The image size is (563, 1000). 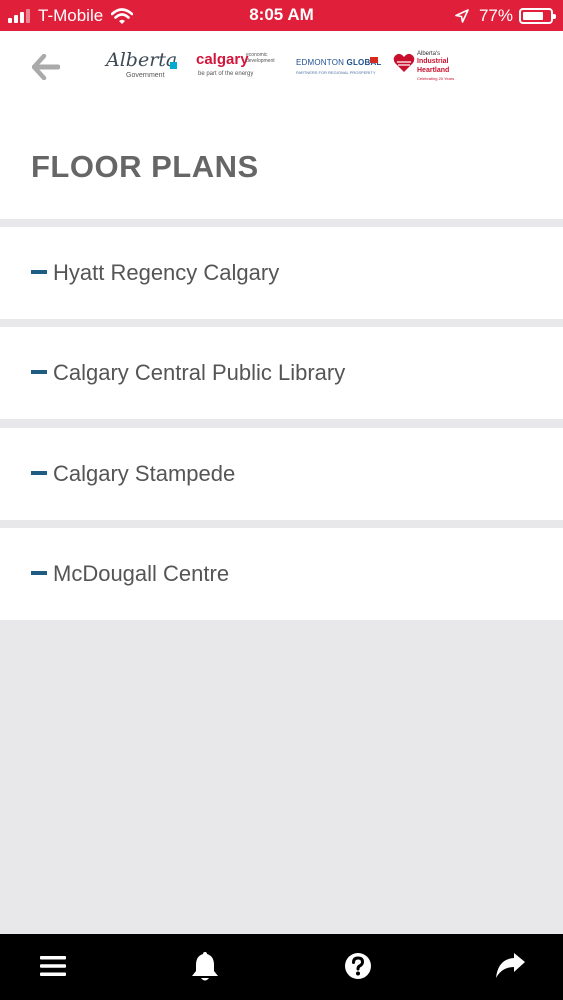 What do you see at coordinates (226, 74) in the screenshot?
I see `calgary-logo-tagline: be part of the energy` at bounding box center [226, 74].